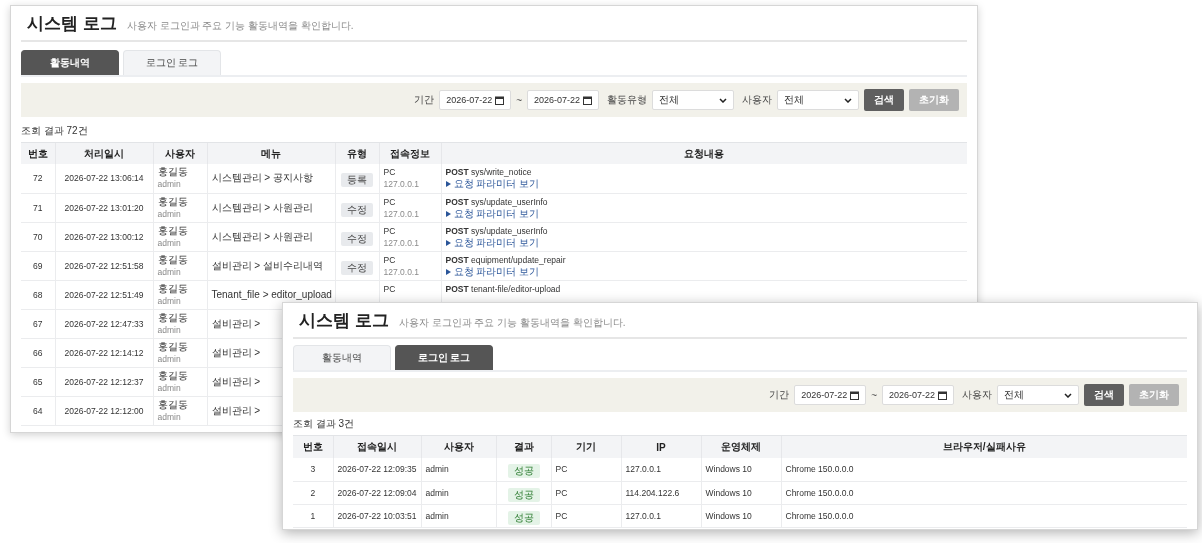 The width and height of the screenshot is (1202, 543). What do you see at coordinates (38, 207) in the screenshot?
I see `table-cell: 71` at bounding box center [38, 207].